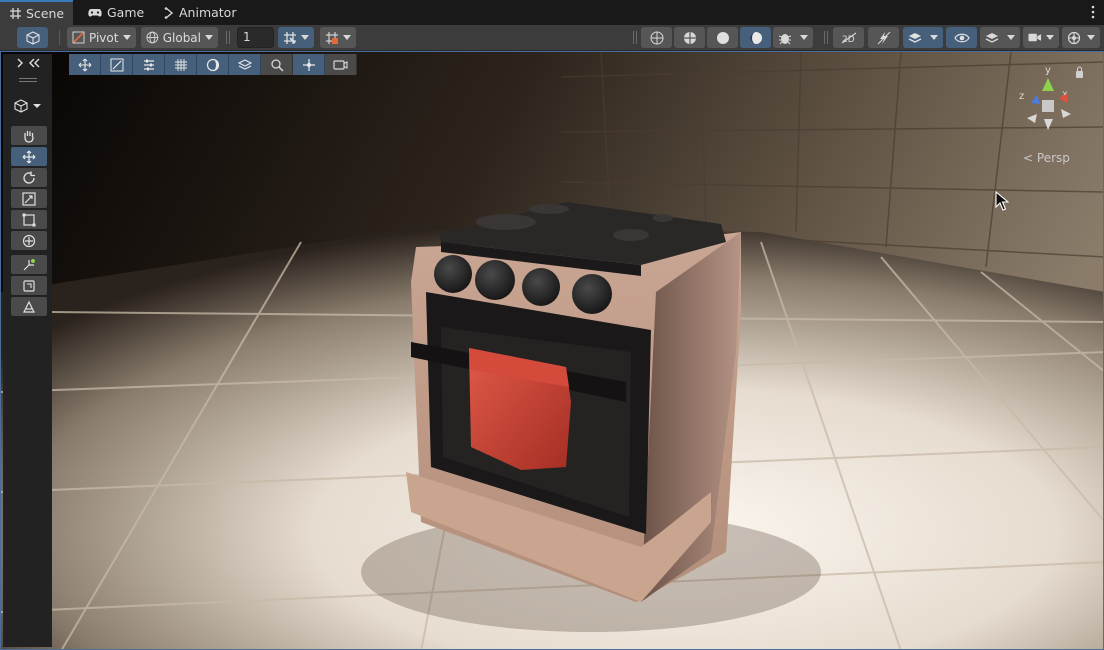 This screenshot has width=1104, height=650. I want to click on tab-label: Scene, so click(45, 13).